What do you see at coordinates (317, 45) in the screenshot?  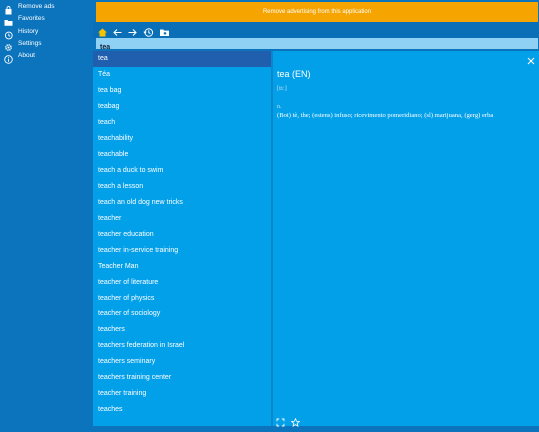 I see `search-bar` at bounding box center [317, 45].